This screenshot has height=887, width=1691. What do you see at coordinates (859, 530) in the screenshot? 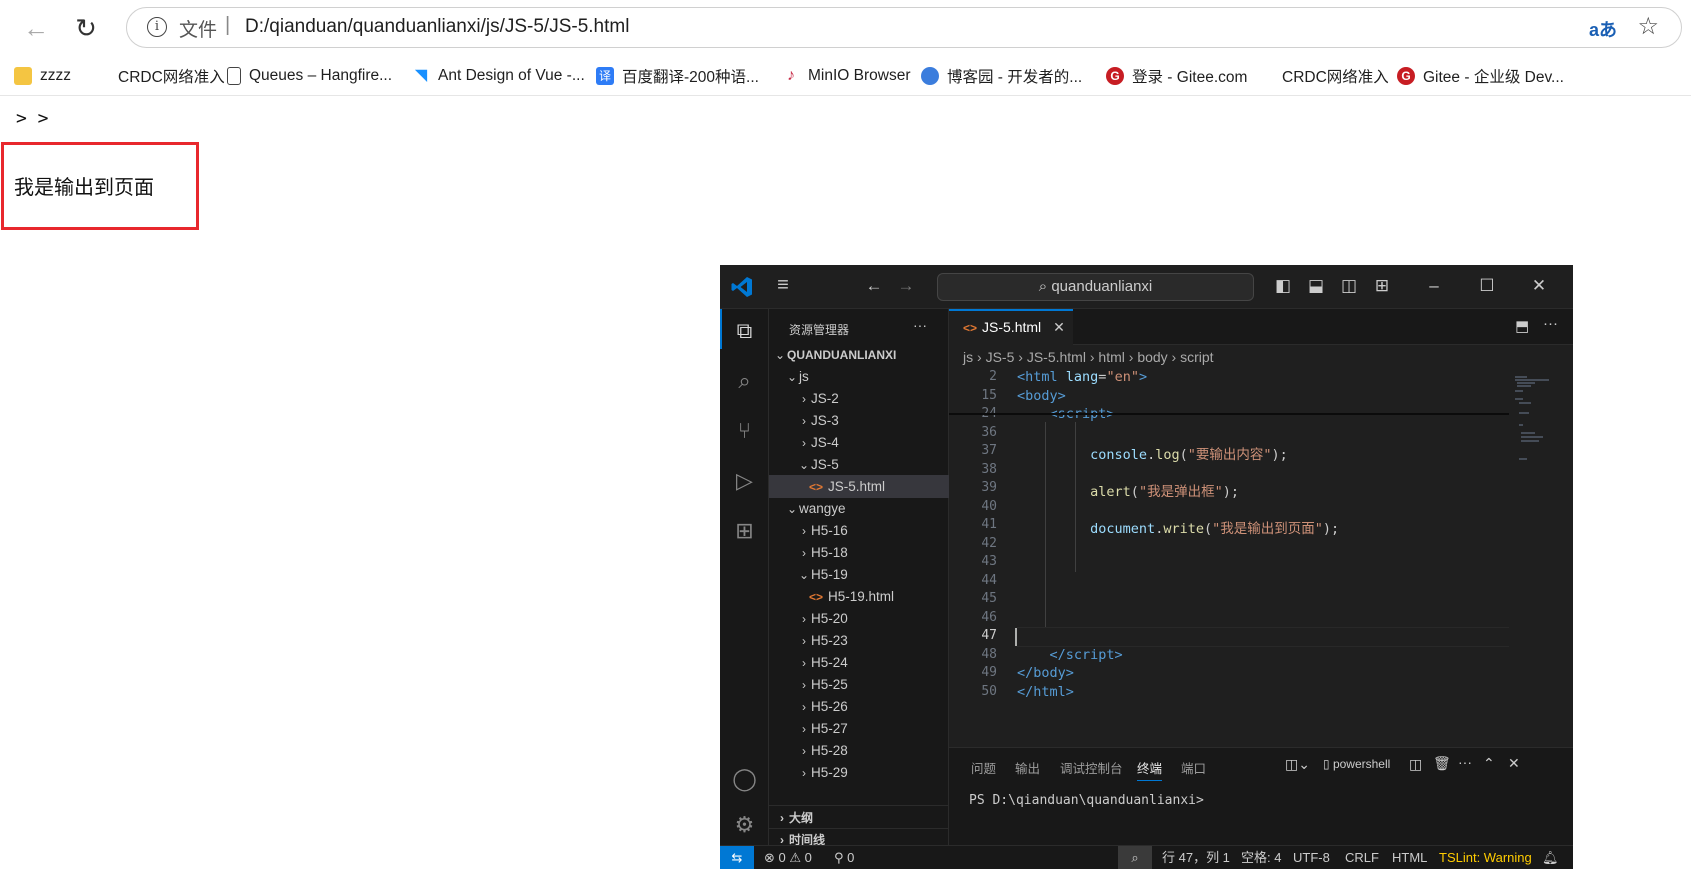
I see `folder-item: › H5-16` at bounding box center [859, 530].